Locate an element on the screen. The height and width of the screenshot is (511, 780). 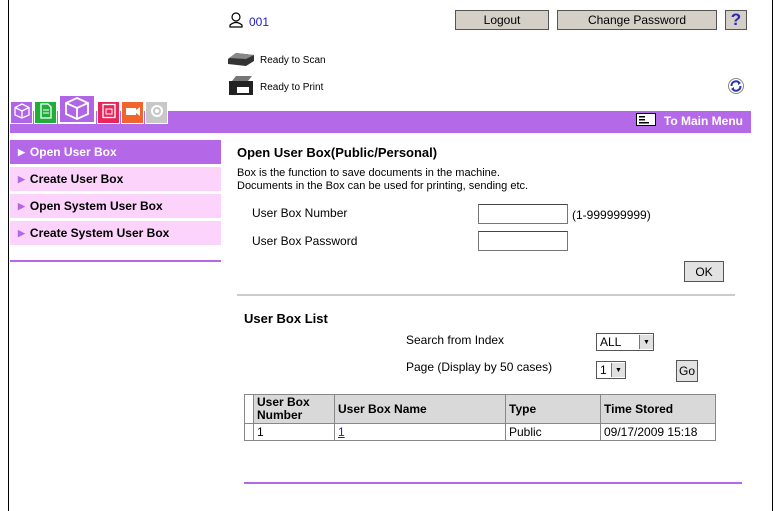
tab-store-address is located at coordinates (132, 112).